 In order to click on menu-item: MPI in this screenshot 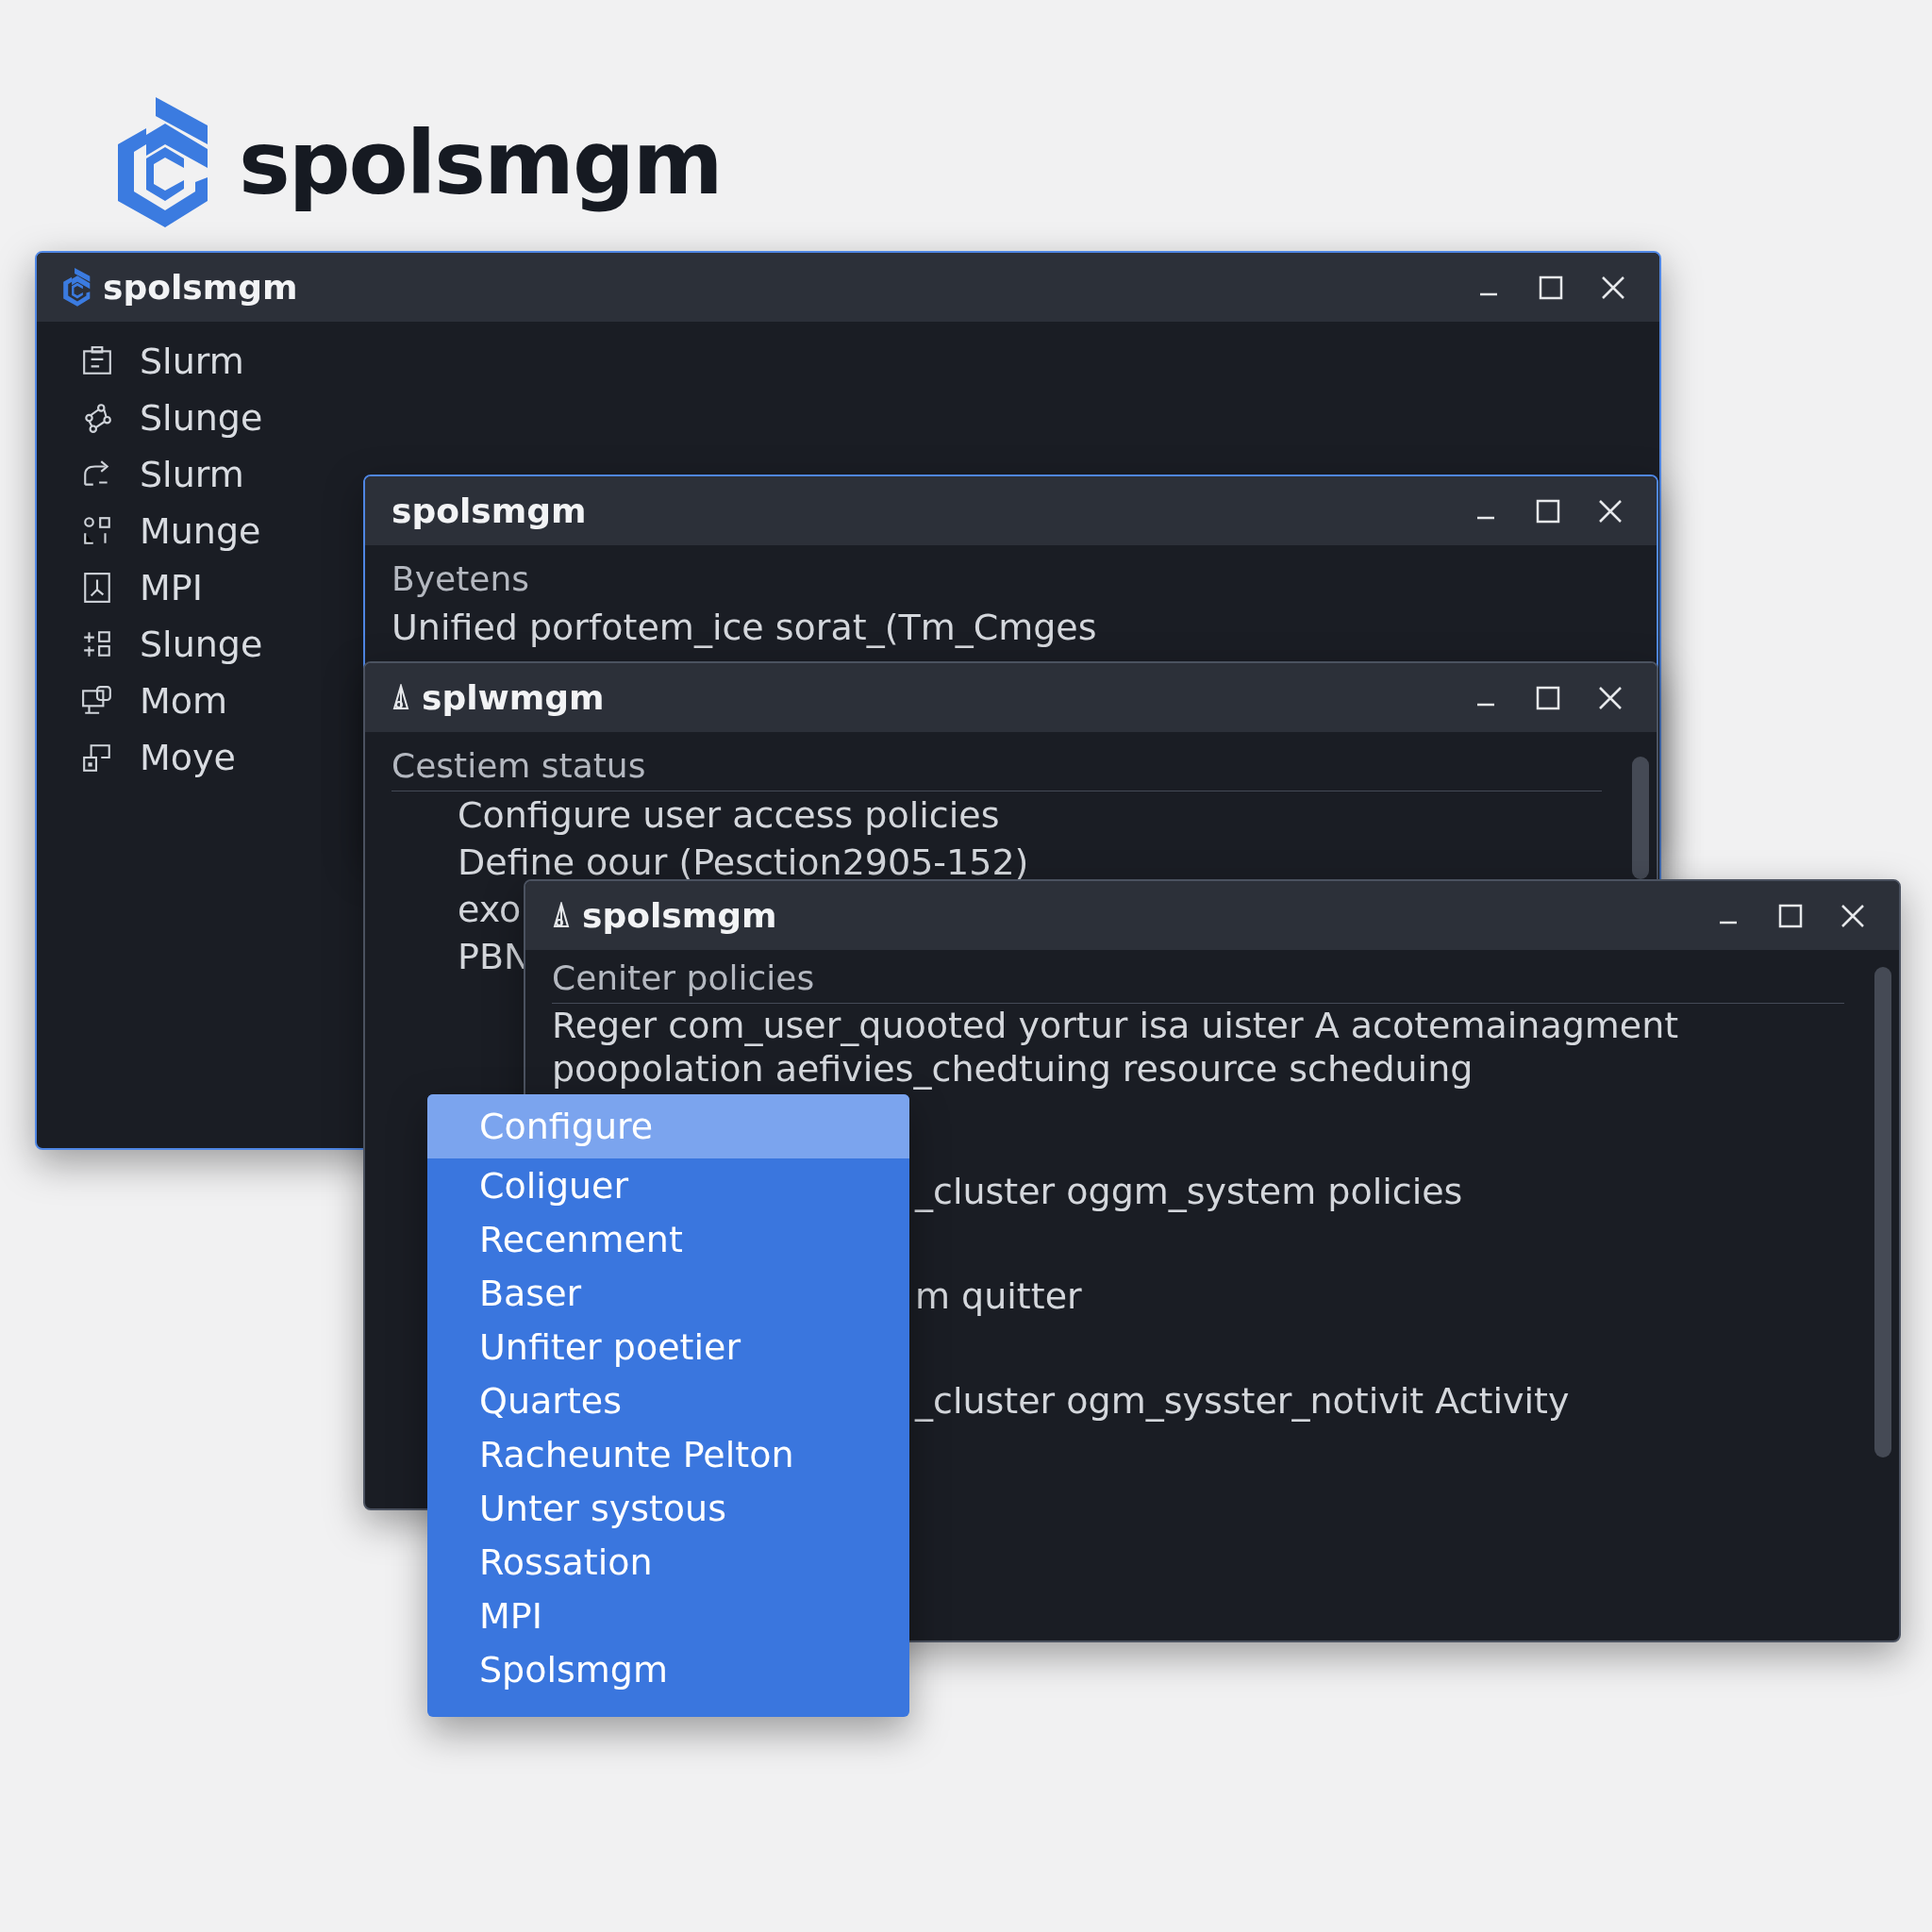, I will do `click(668, 1616)`.